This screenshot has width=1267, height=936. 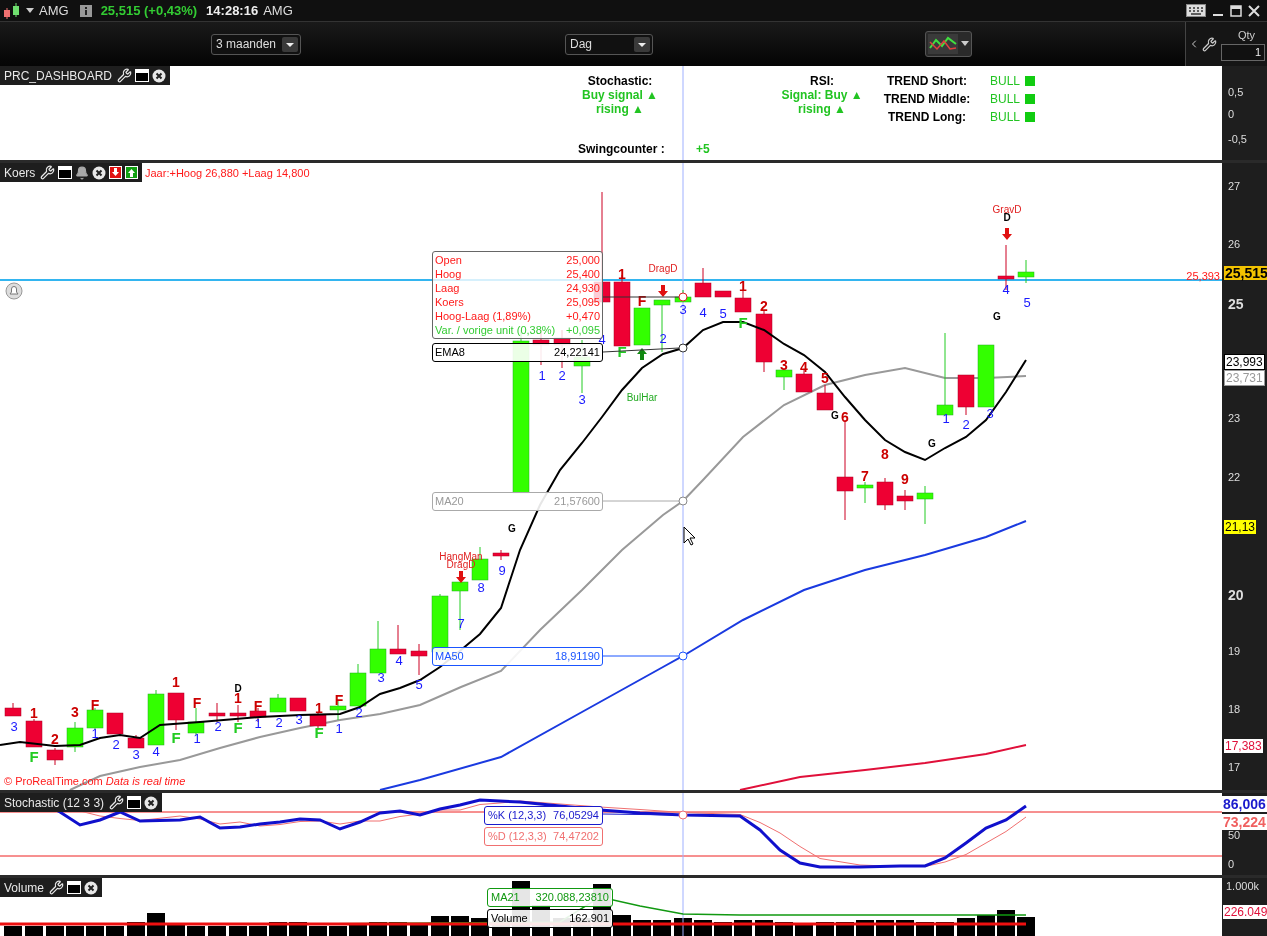 I want to click on swingcounter-value: +5, so click(x=703, y=149).